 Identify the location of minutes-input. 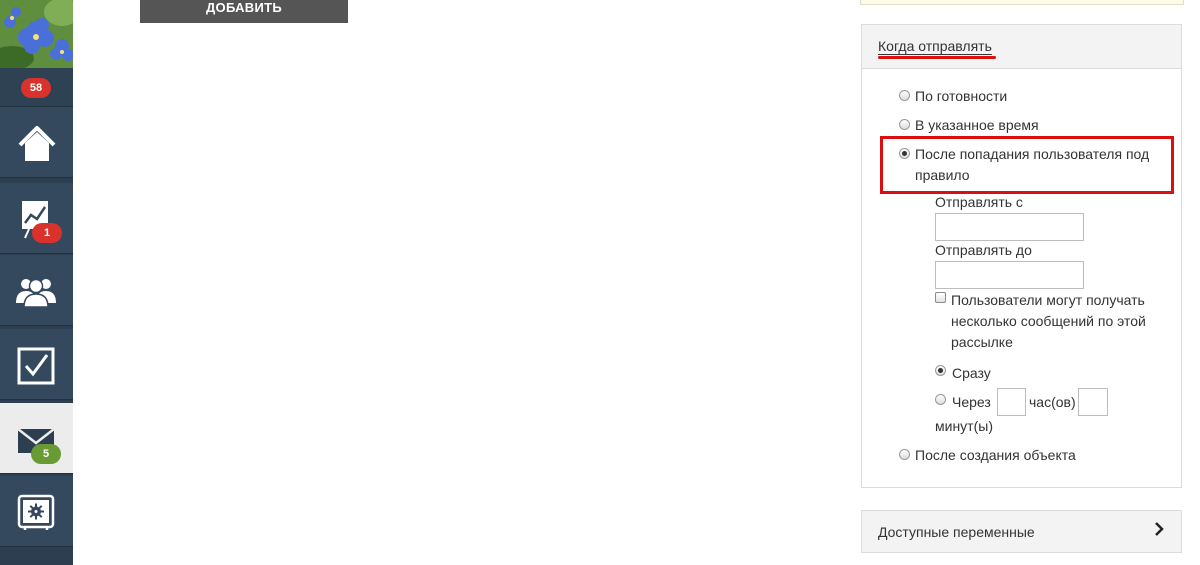
(1093, 402).